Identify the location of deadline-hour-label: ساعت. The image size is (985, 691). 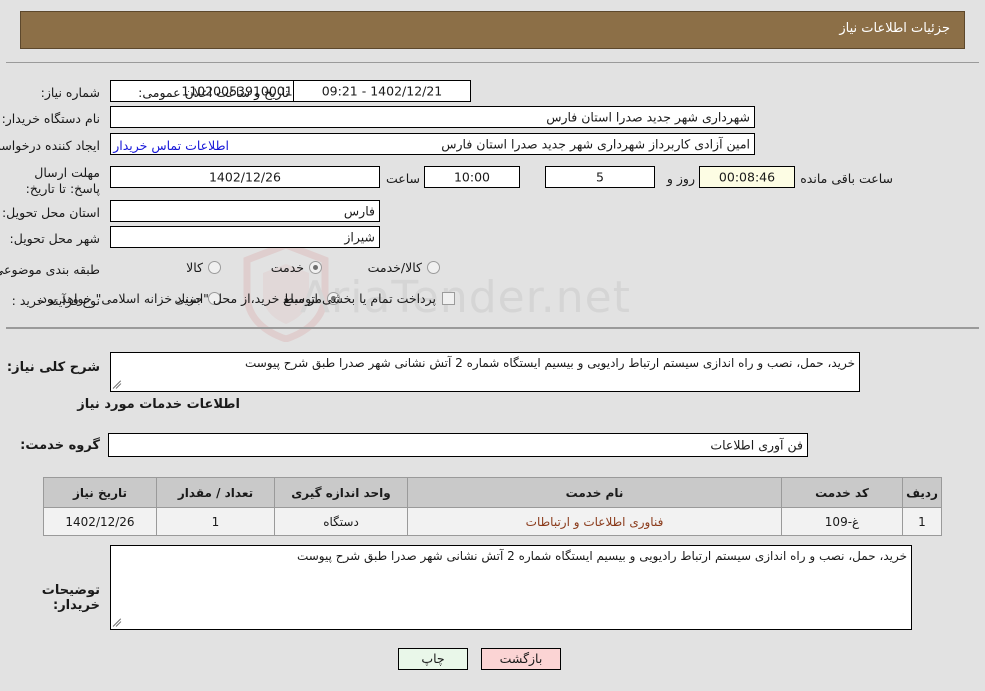
(402, 178).